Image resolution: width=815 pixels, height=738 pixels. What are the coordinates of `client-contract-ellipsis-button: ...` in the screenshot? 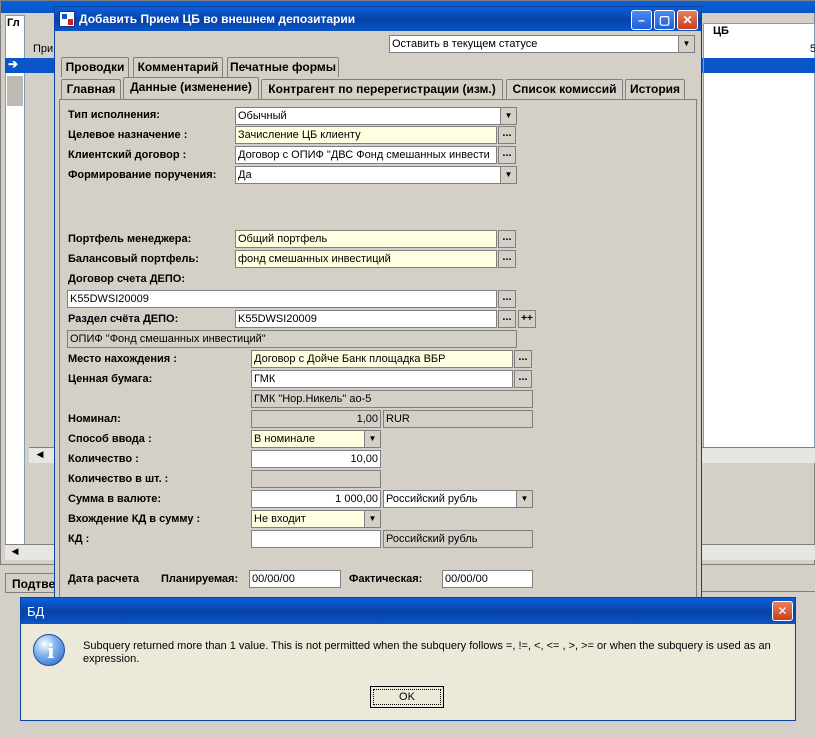 It's located at (507, 155).